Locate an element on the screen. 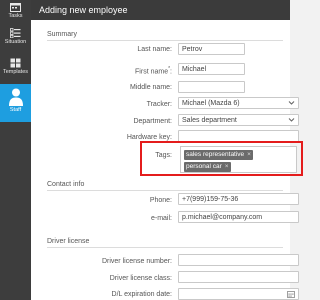 The width and height of the screenshot is (320, 300). header: Adding new employee is located at coordinates (160, 10).